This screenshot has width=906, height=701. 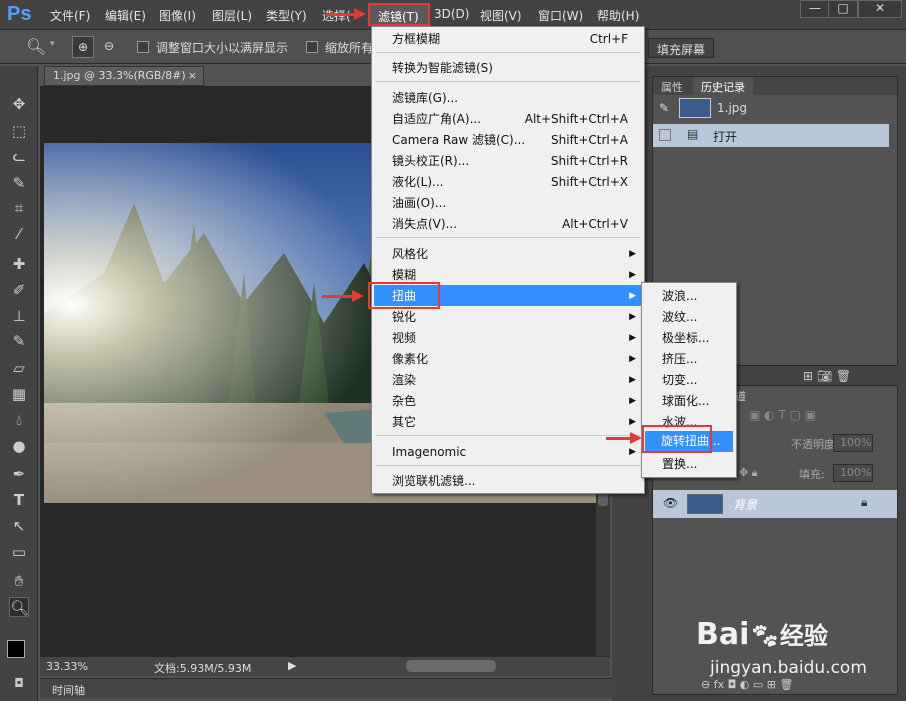 What do you see at coordinates (747, 684) in the screenshot?
I see `layer-actions-icons: ⊖ fx ◘ ◐ ▭ ⊞ 🗑︎` at bounding box center [747, 684].